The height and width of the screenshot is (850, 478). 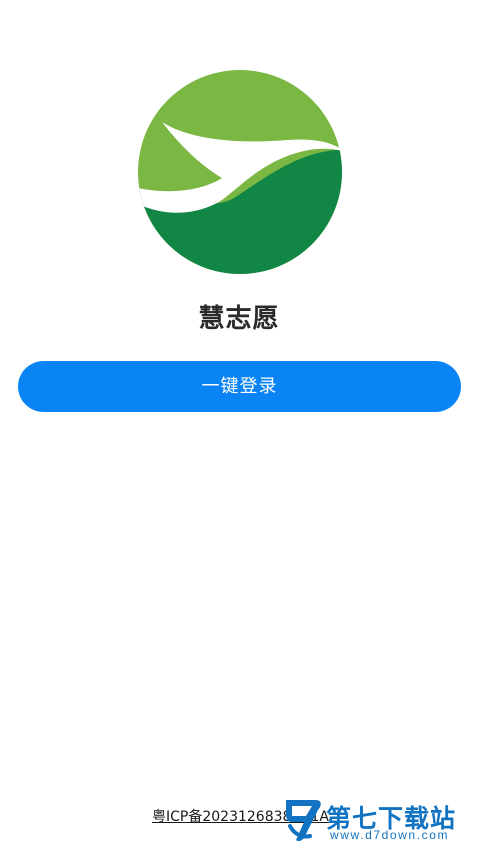 What do you see at coordinates (239, 319) in the screenshot?
I see `app-name: 慧志愿` at bounding box center [239, 319].